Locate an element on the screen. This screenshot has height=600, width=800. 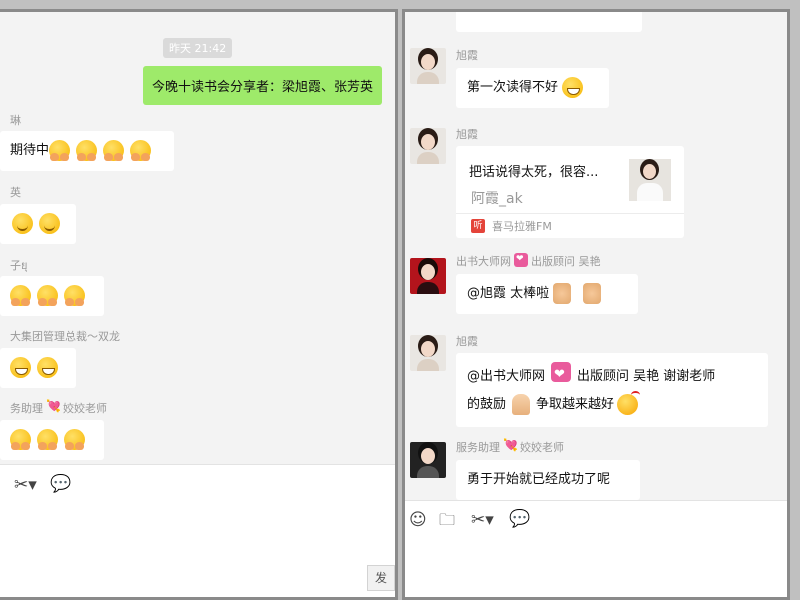
message-bubble-partial is located at coordinates (549, 22).